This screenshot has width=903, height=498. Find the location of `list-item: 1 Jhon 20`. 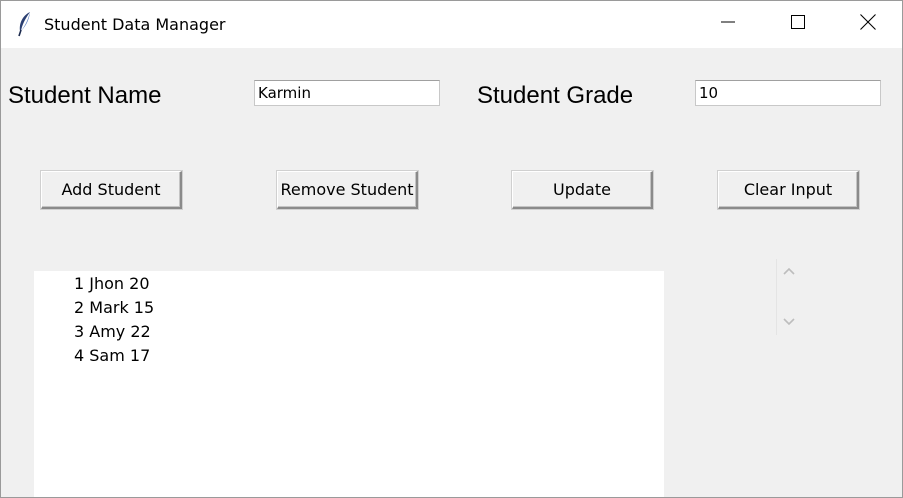

list-item: 1 Jhon 20 is located at coordinates (369, 284).